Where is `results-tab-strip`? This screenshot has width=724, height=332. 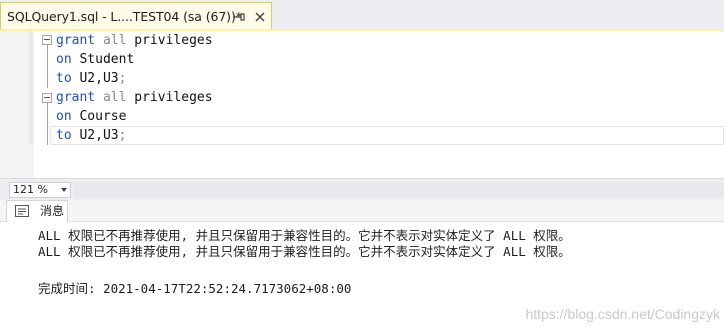 results-tab-strip is located at coordinates (362, 211).